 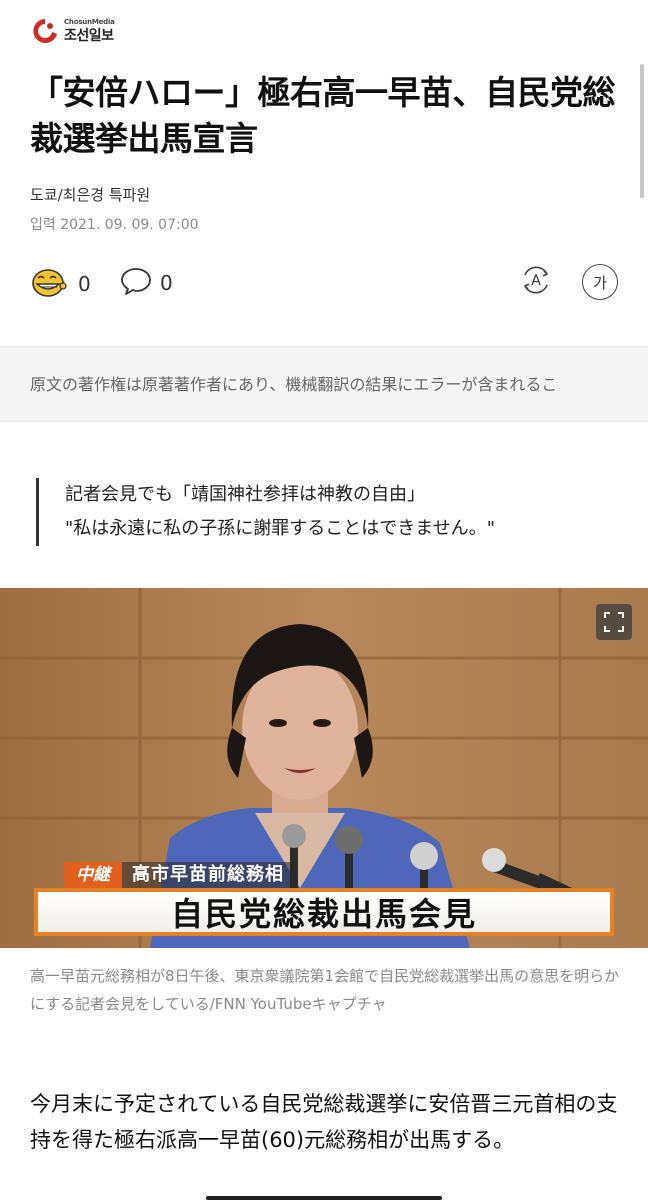 I want to click on read-aloud-button: A, so click(x=536, y=282).